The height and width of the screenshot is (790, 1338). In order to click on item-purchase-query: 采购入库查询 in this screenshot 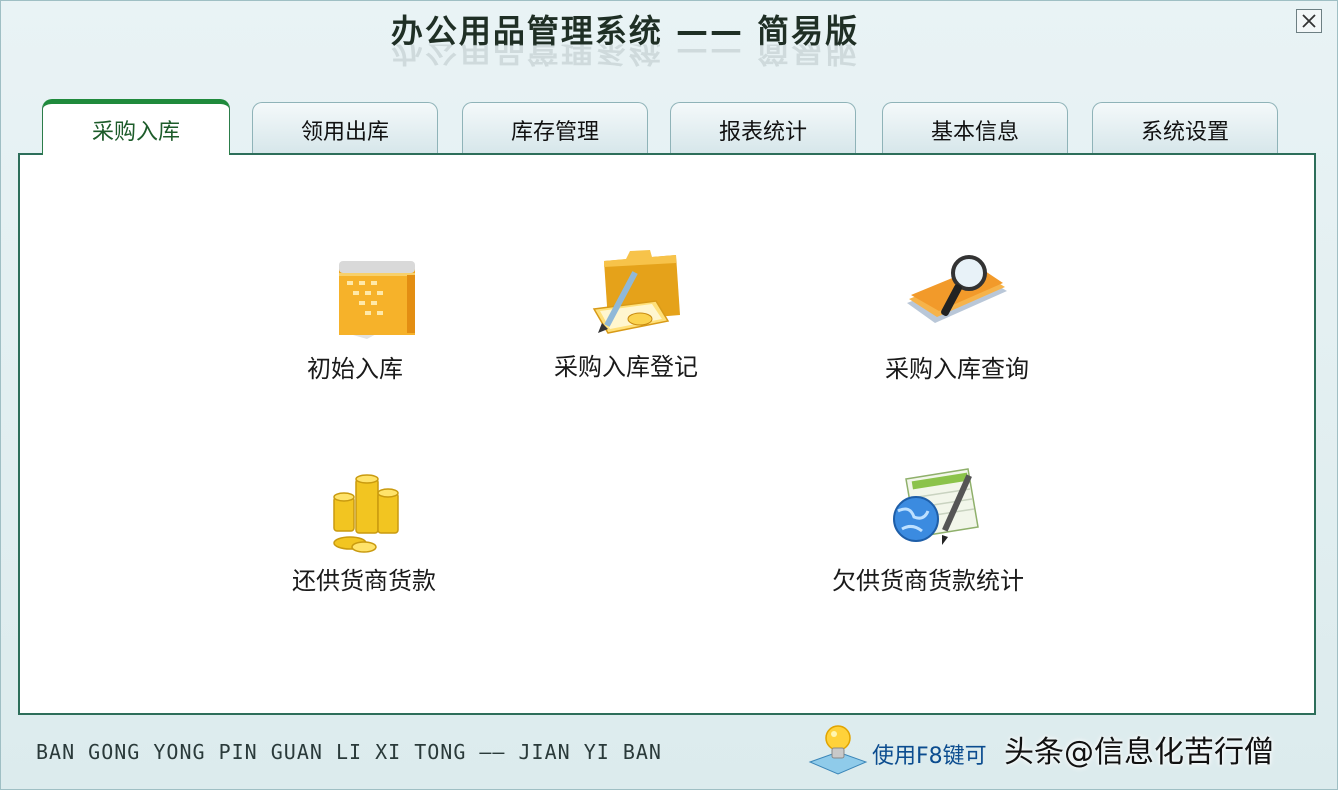, I will do `click(957, 317)`.